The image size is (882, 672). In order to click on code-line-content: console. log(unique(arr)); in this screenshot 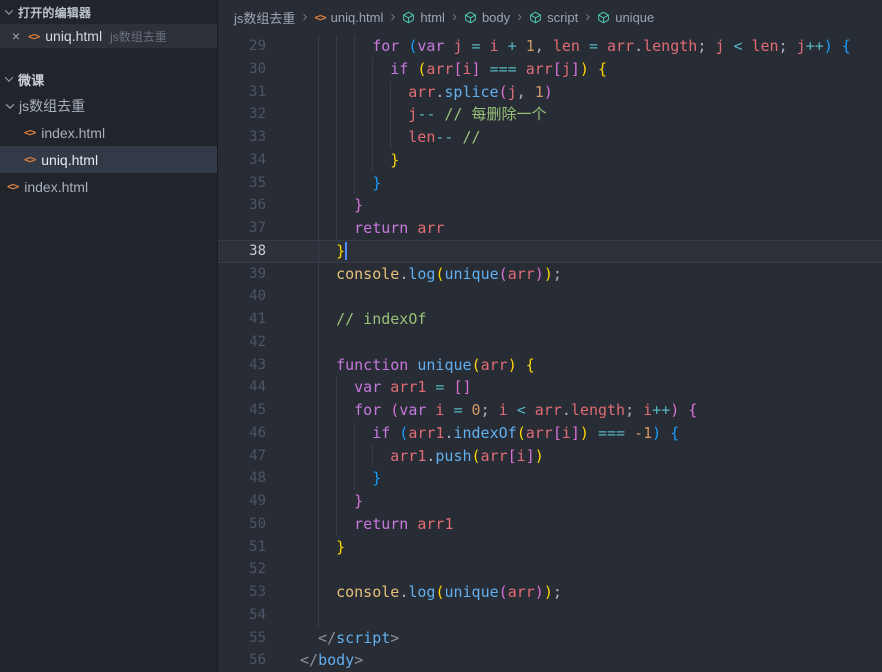, I will do `click(414, 274)`.